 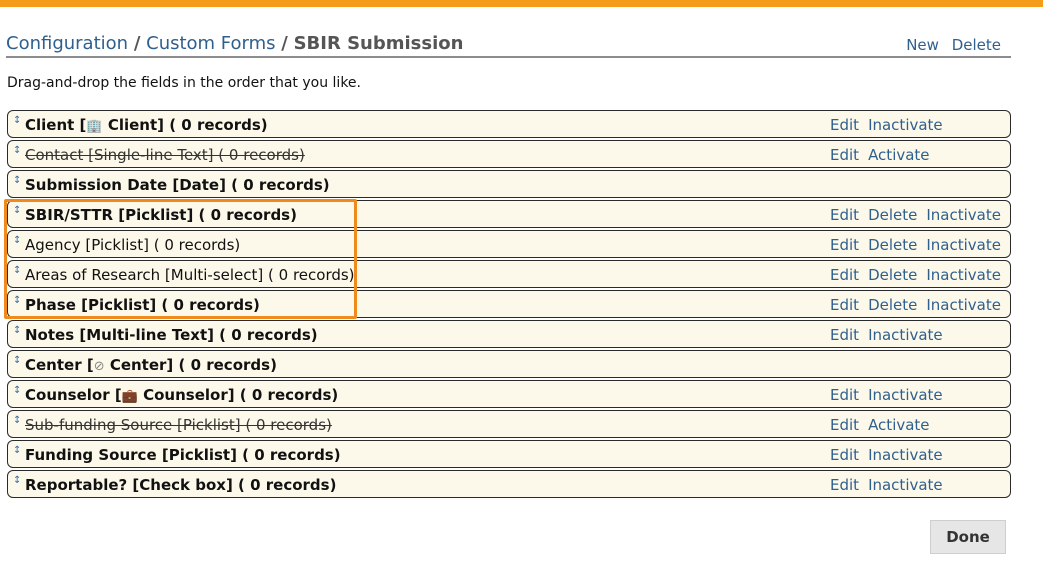 What do you see at coordinates (171, 335) in the screenshot?
I see `field-label: Notes [Multi-line Text] ( 0 records)` at bounding box center [171, 335].